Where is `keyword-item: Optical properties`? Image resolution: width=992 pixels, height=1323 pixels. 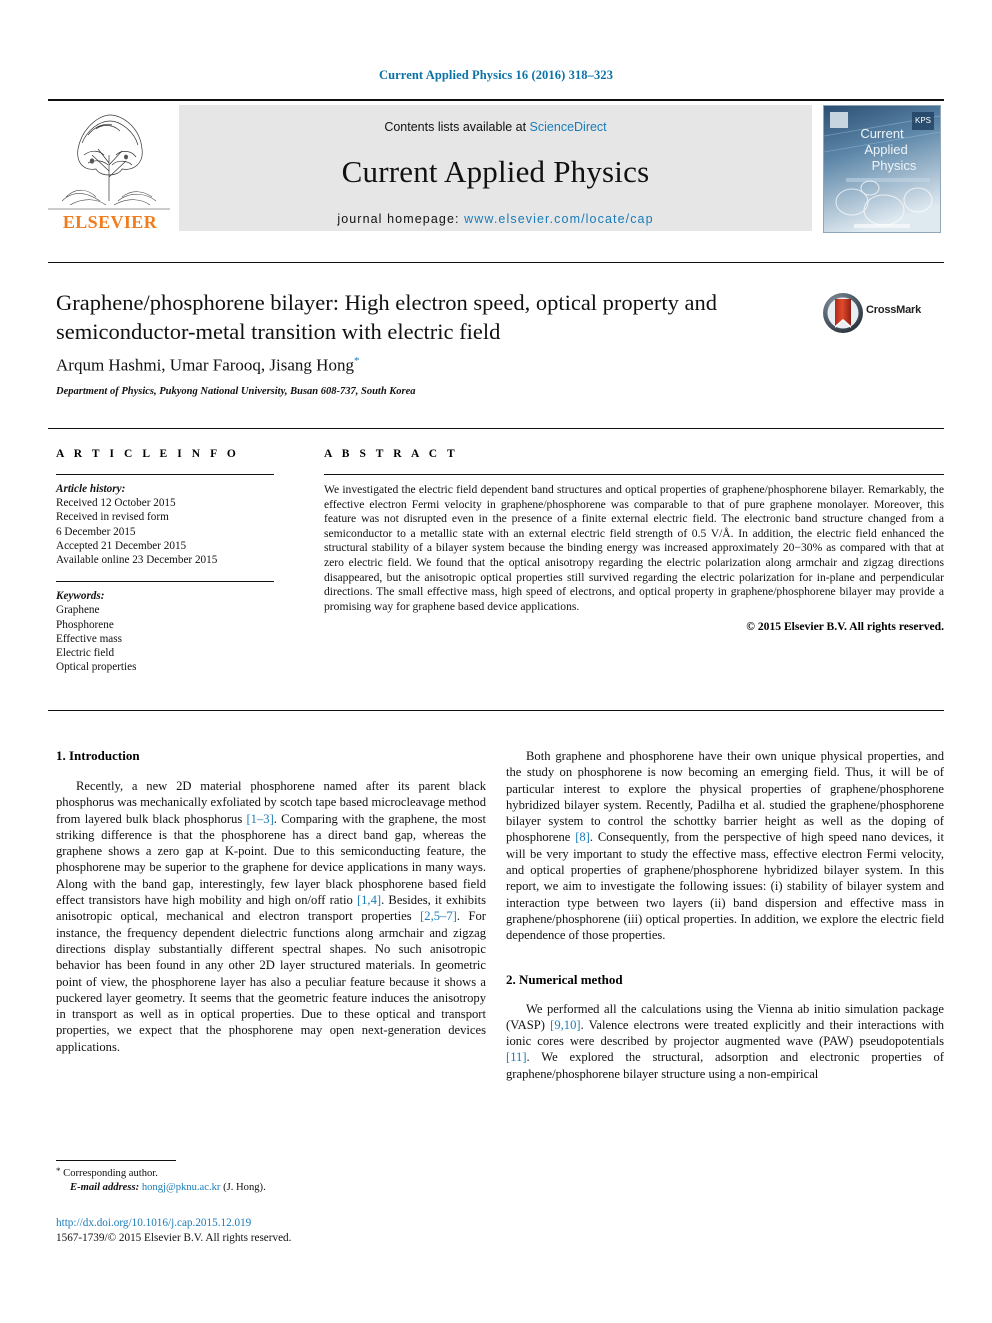
keyword-item: Optical properties is located at coordinates (96, 667).